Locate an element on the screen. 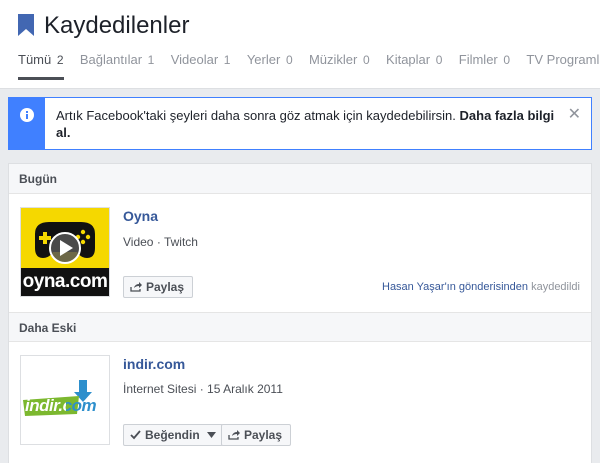 The image size is (600, 463). tab-label: Kitaplar is located at coordinates (408, 59).